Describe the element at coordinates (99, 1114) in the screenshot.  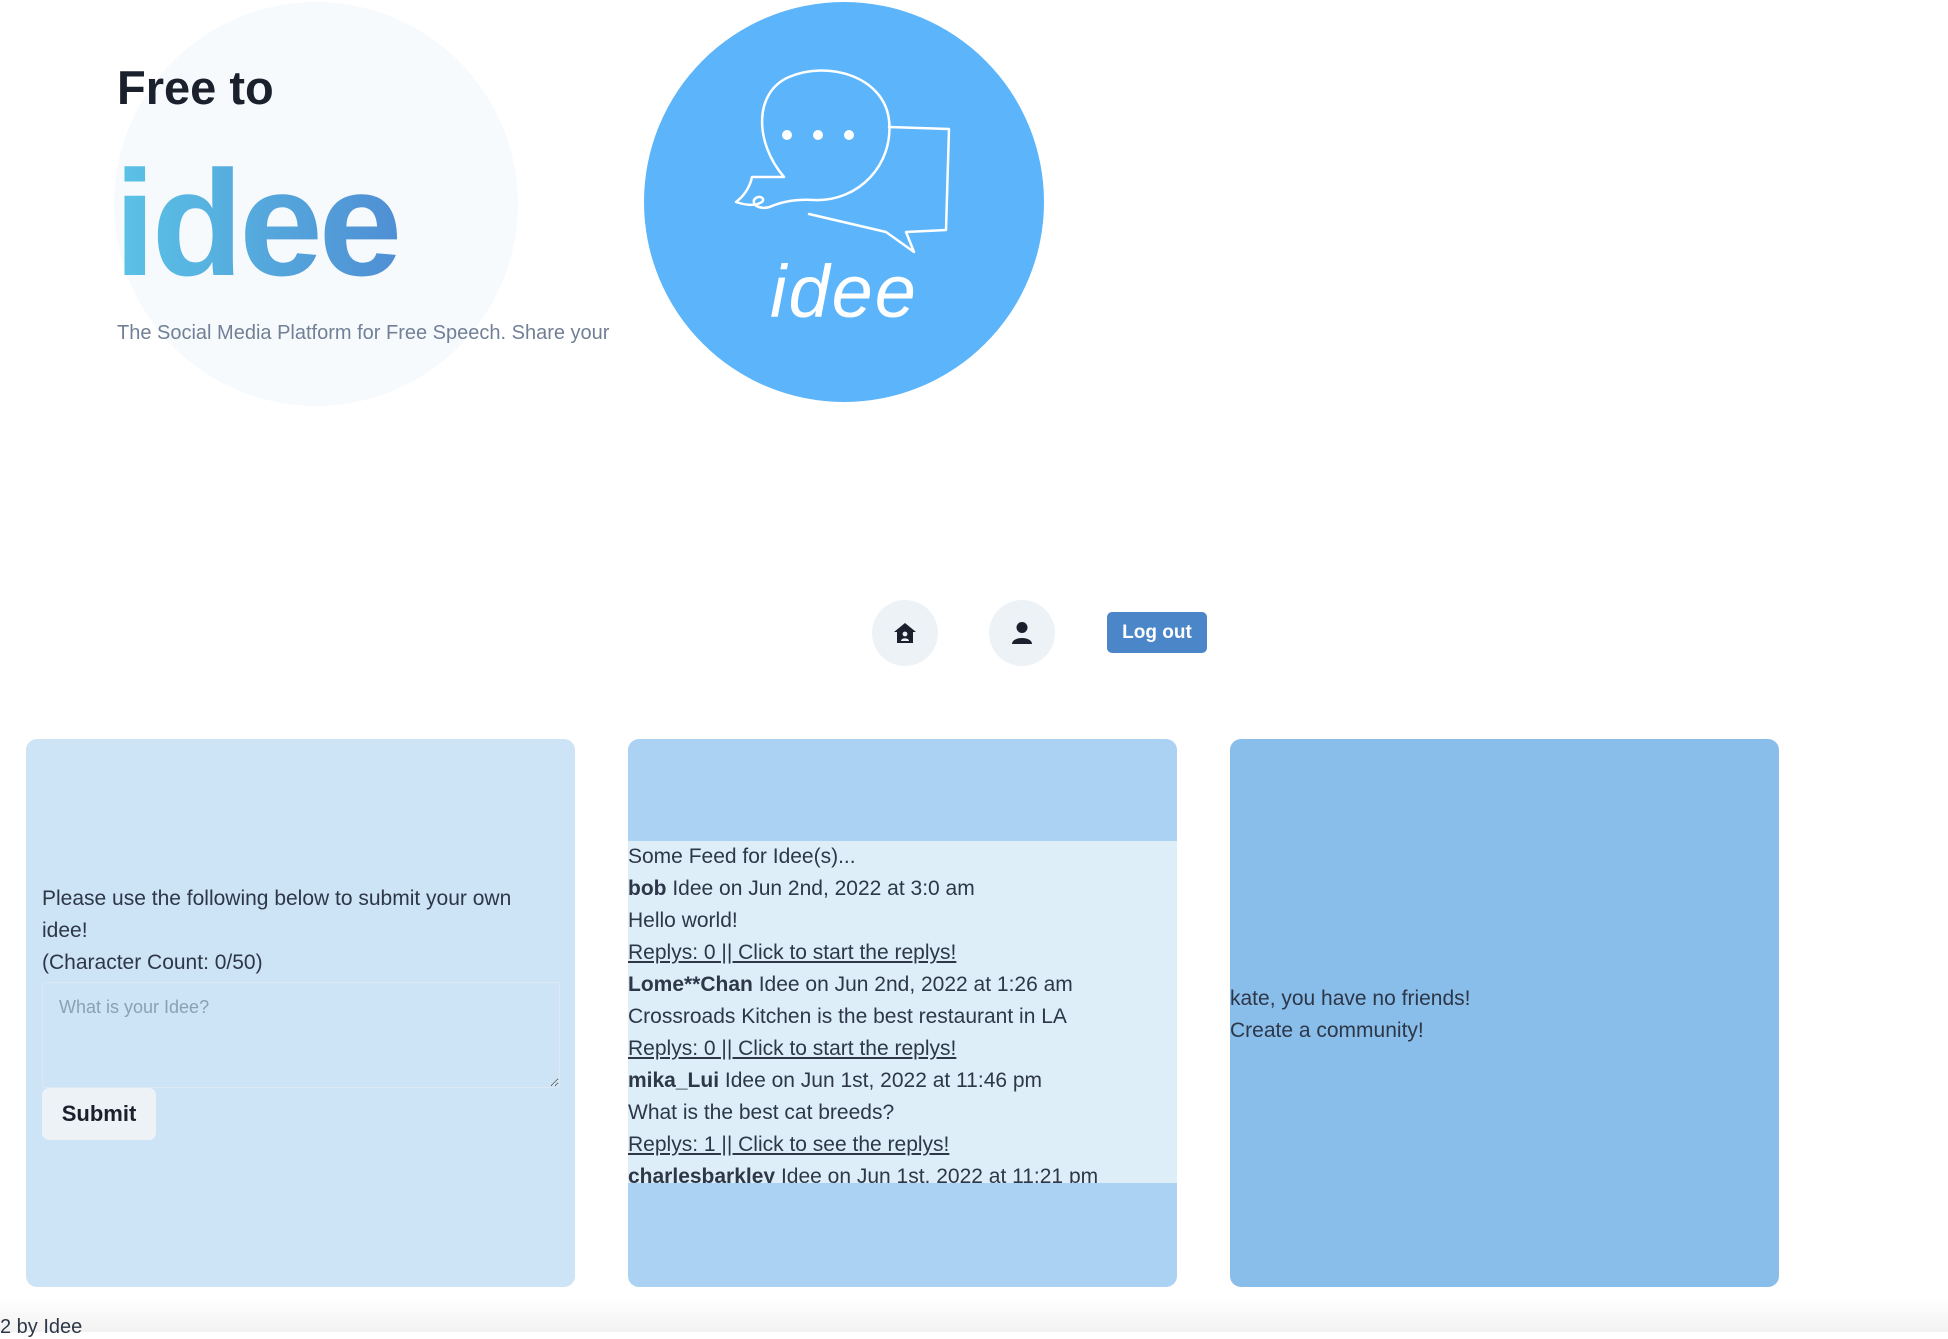
I see `submit-button: Submit` at that location.